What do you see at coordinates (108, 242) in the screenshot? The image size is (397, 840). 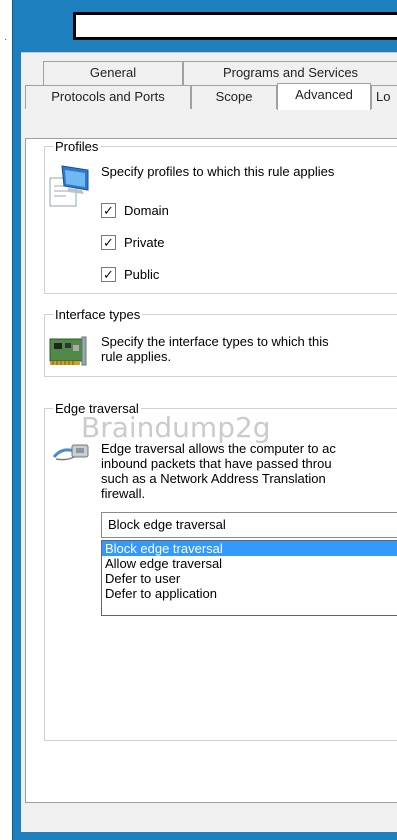 I see `private-checkbox: ✓` at bounding box center [108, 242].